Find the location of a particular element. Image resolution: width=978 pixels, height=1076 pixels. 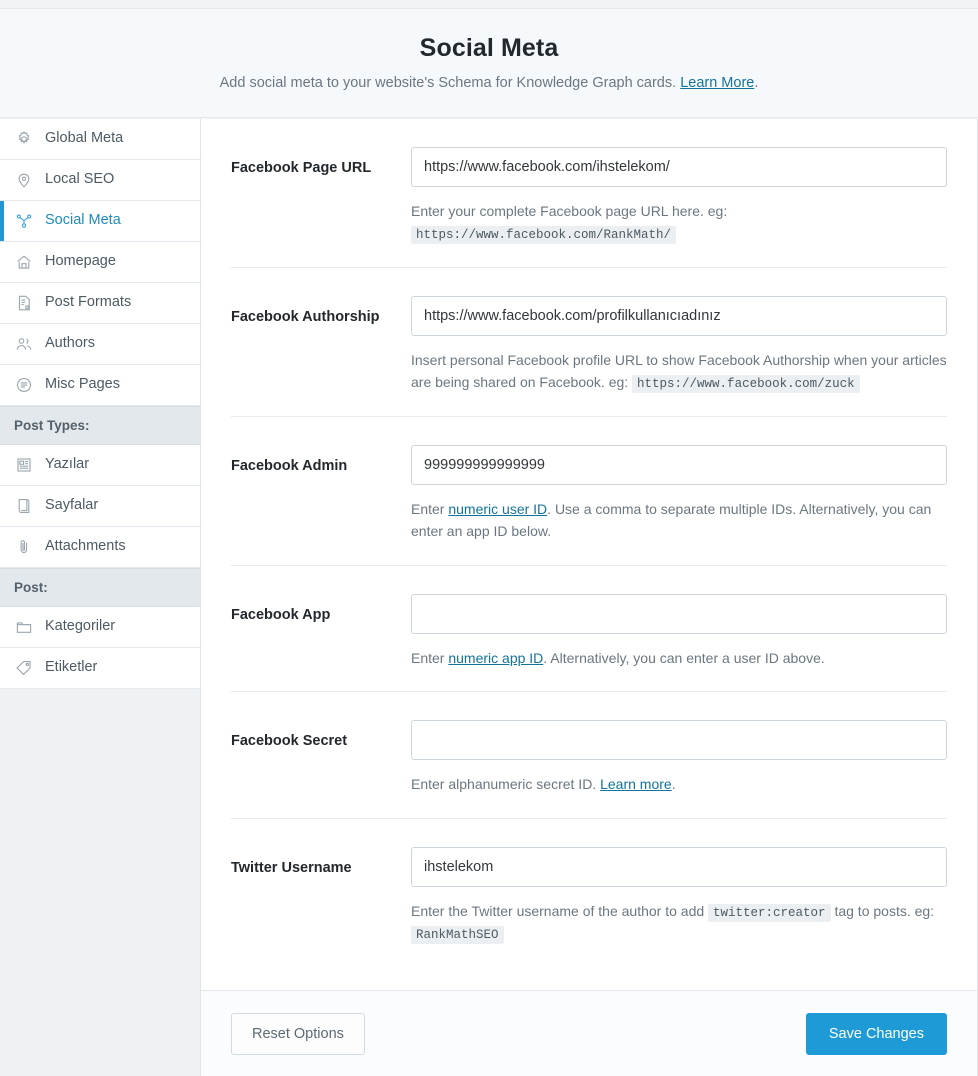

sidebar-item-local-seo: Local SEO is located at coordinates (100, 180).